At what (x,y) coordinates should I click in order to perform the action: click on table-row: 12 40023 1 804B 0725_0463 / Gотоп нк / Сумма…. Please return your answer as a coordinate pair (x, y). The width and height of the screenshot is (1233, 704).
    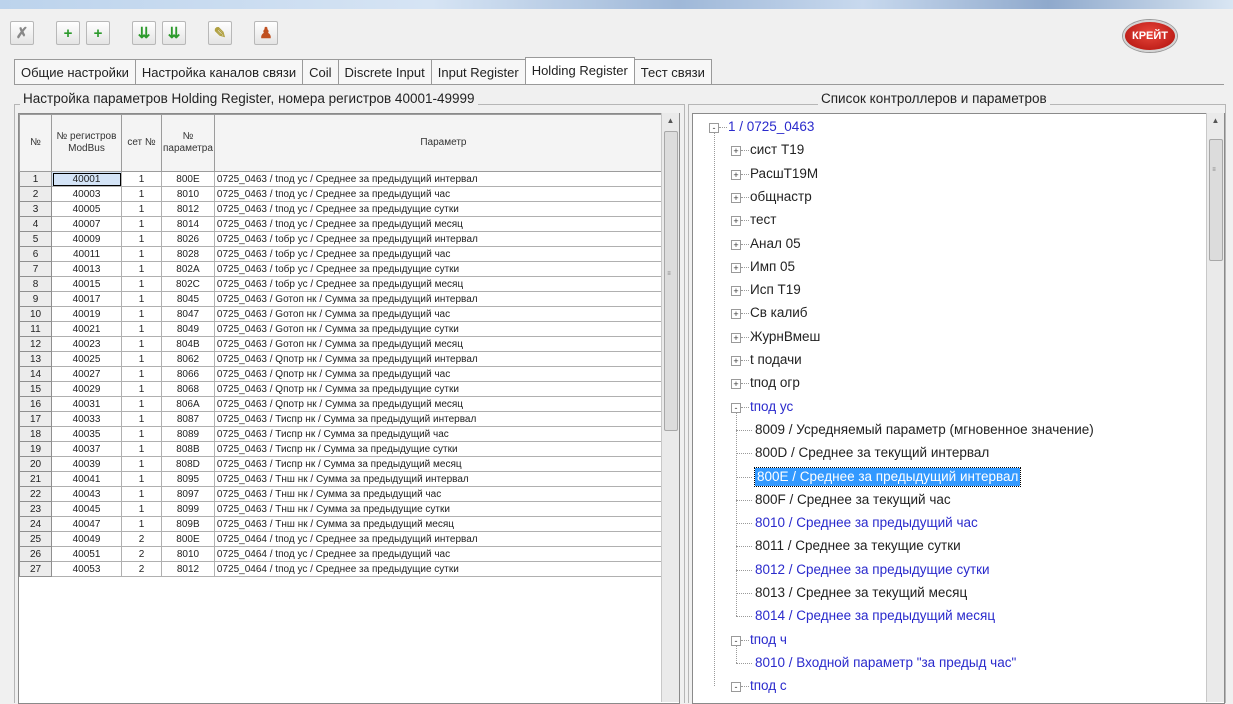
    Looking at the image, I should click on (346, 344).